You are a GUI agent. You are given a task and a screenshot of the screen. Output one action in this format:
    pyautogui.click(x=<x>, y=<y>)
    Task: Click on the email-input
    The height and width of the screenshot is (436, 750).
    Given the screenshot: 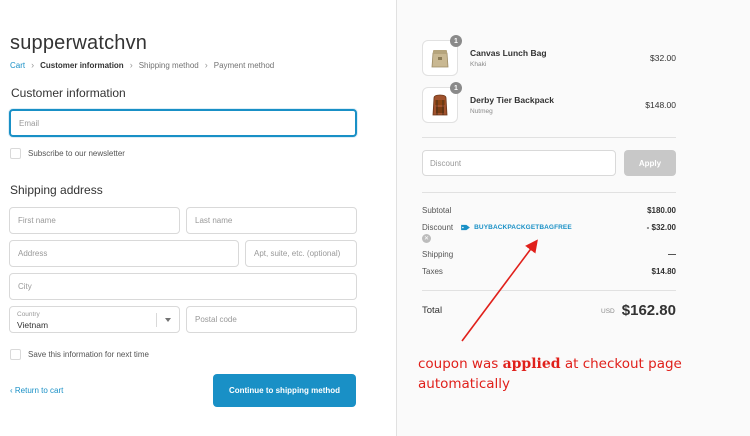 What is the action you would take?
    pyautogui.click(x=183, y=123)
    